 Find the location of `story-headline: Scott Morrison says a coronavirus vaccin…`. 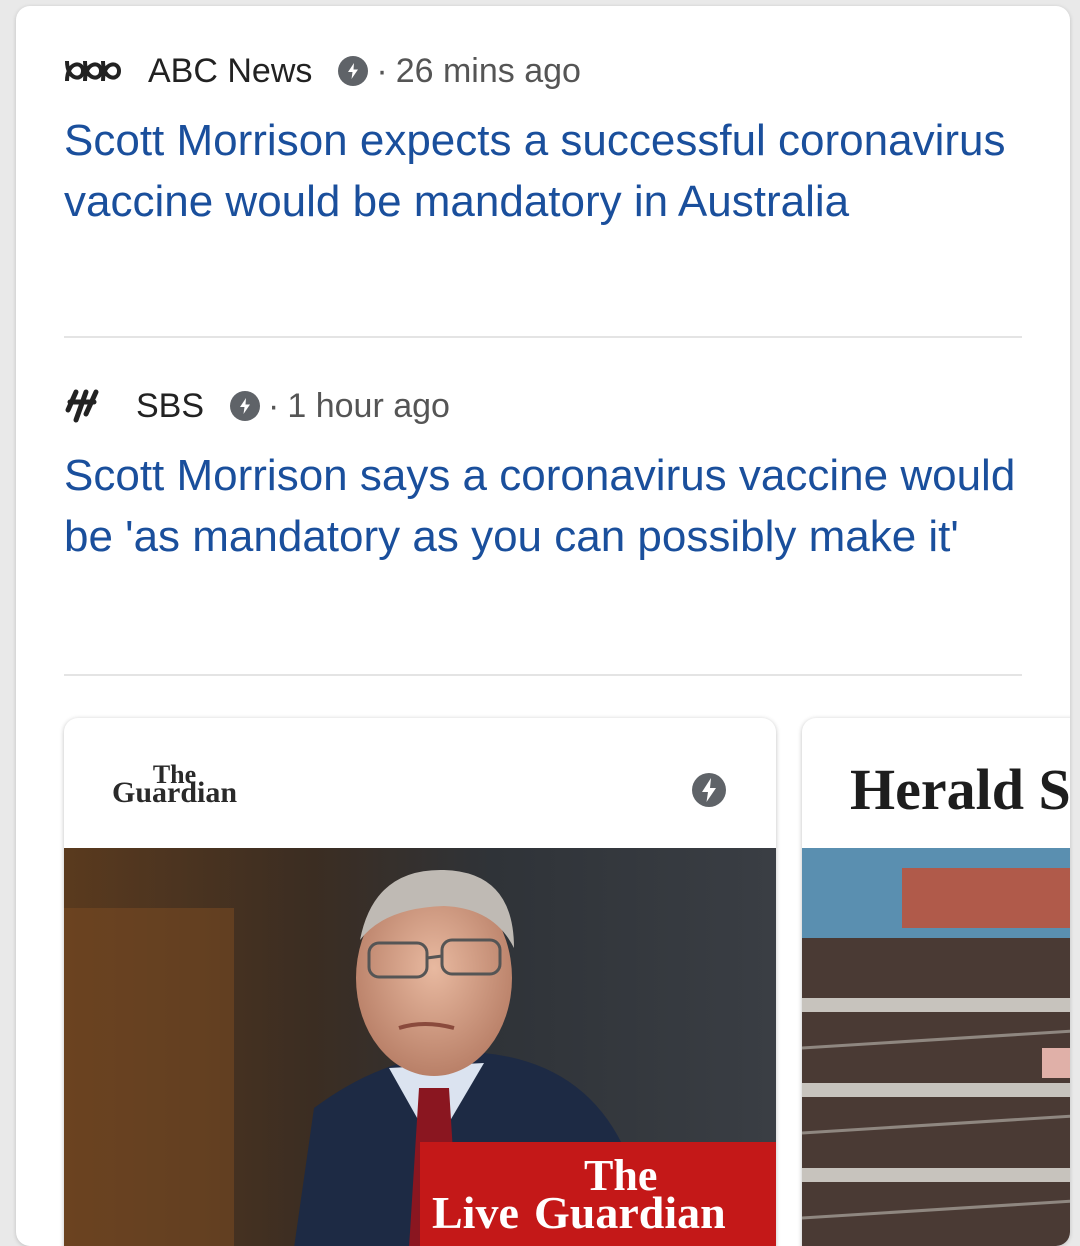

story-headline: Scott Morrison says a coronavirus vaccin… is located at coordinates (543, 506).